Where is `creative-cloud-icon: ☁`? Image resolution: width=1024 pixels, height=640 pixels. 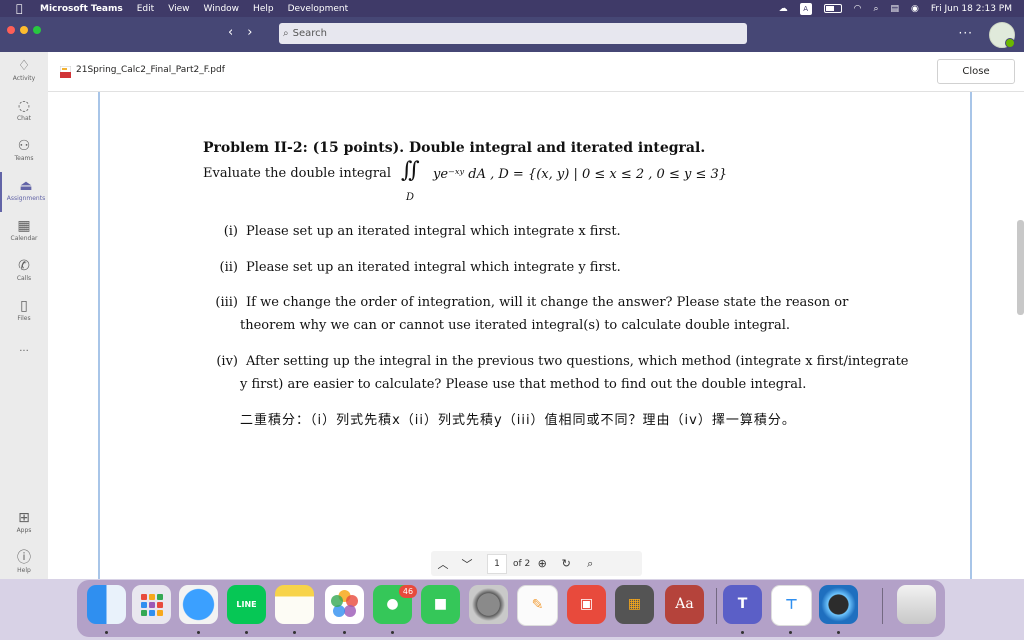
creative-cloud-icon: ☁ is located at coordinates (783, 9).